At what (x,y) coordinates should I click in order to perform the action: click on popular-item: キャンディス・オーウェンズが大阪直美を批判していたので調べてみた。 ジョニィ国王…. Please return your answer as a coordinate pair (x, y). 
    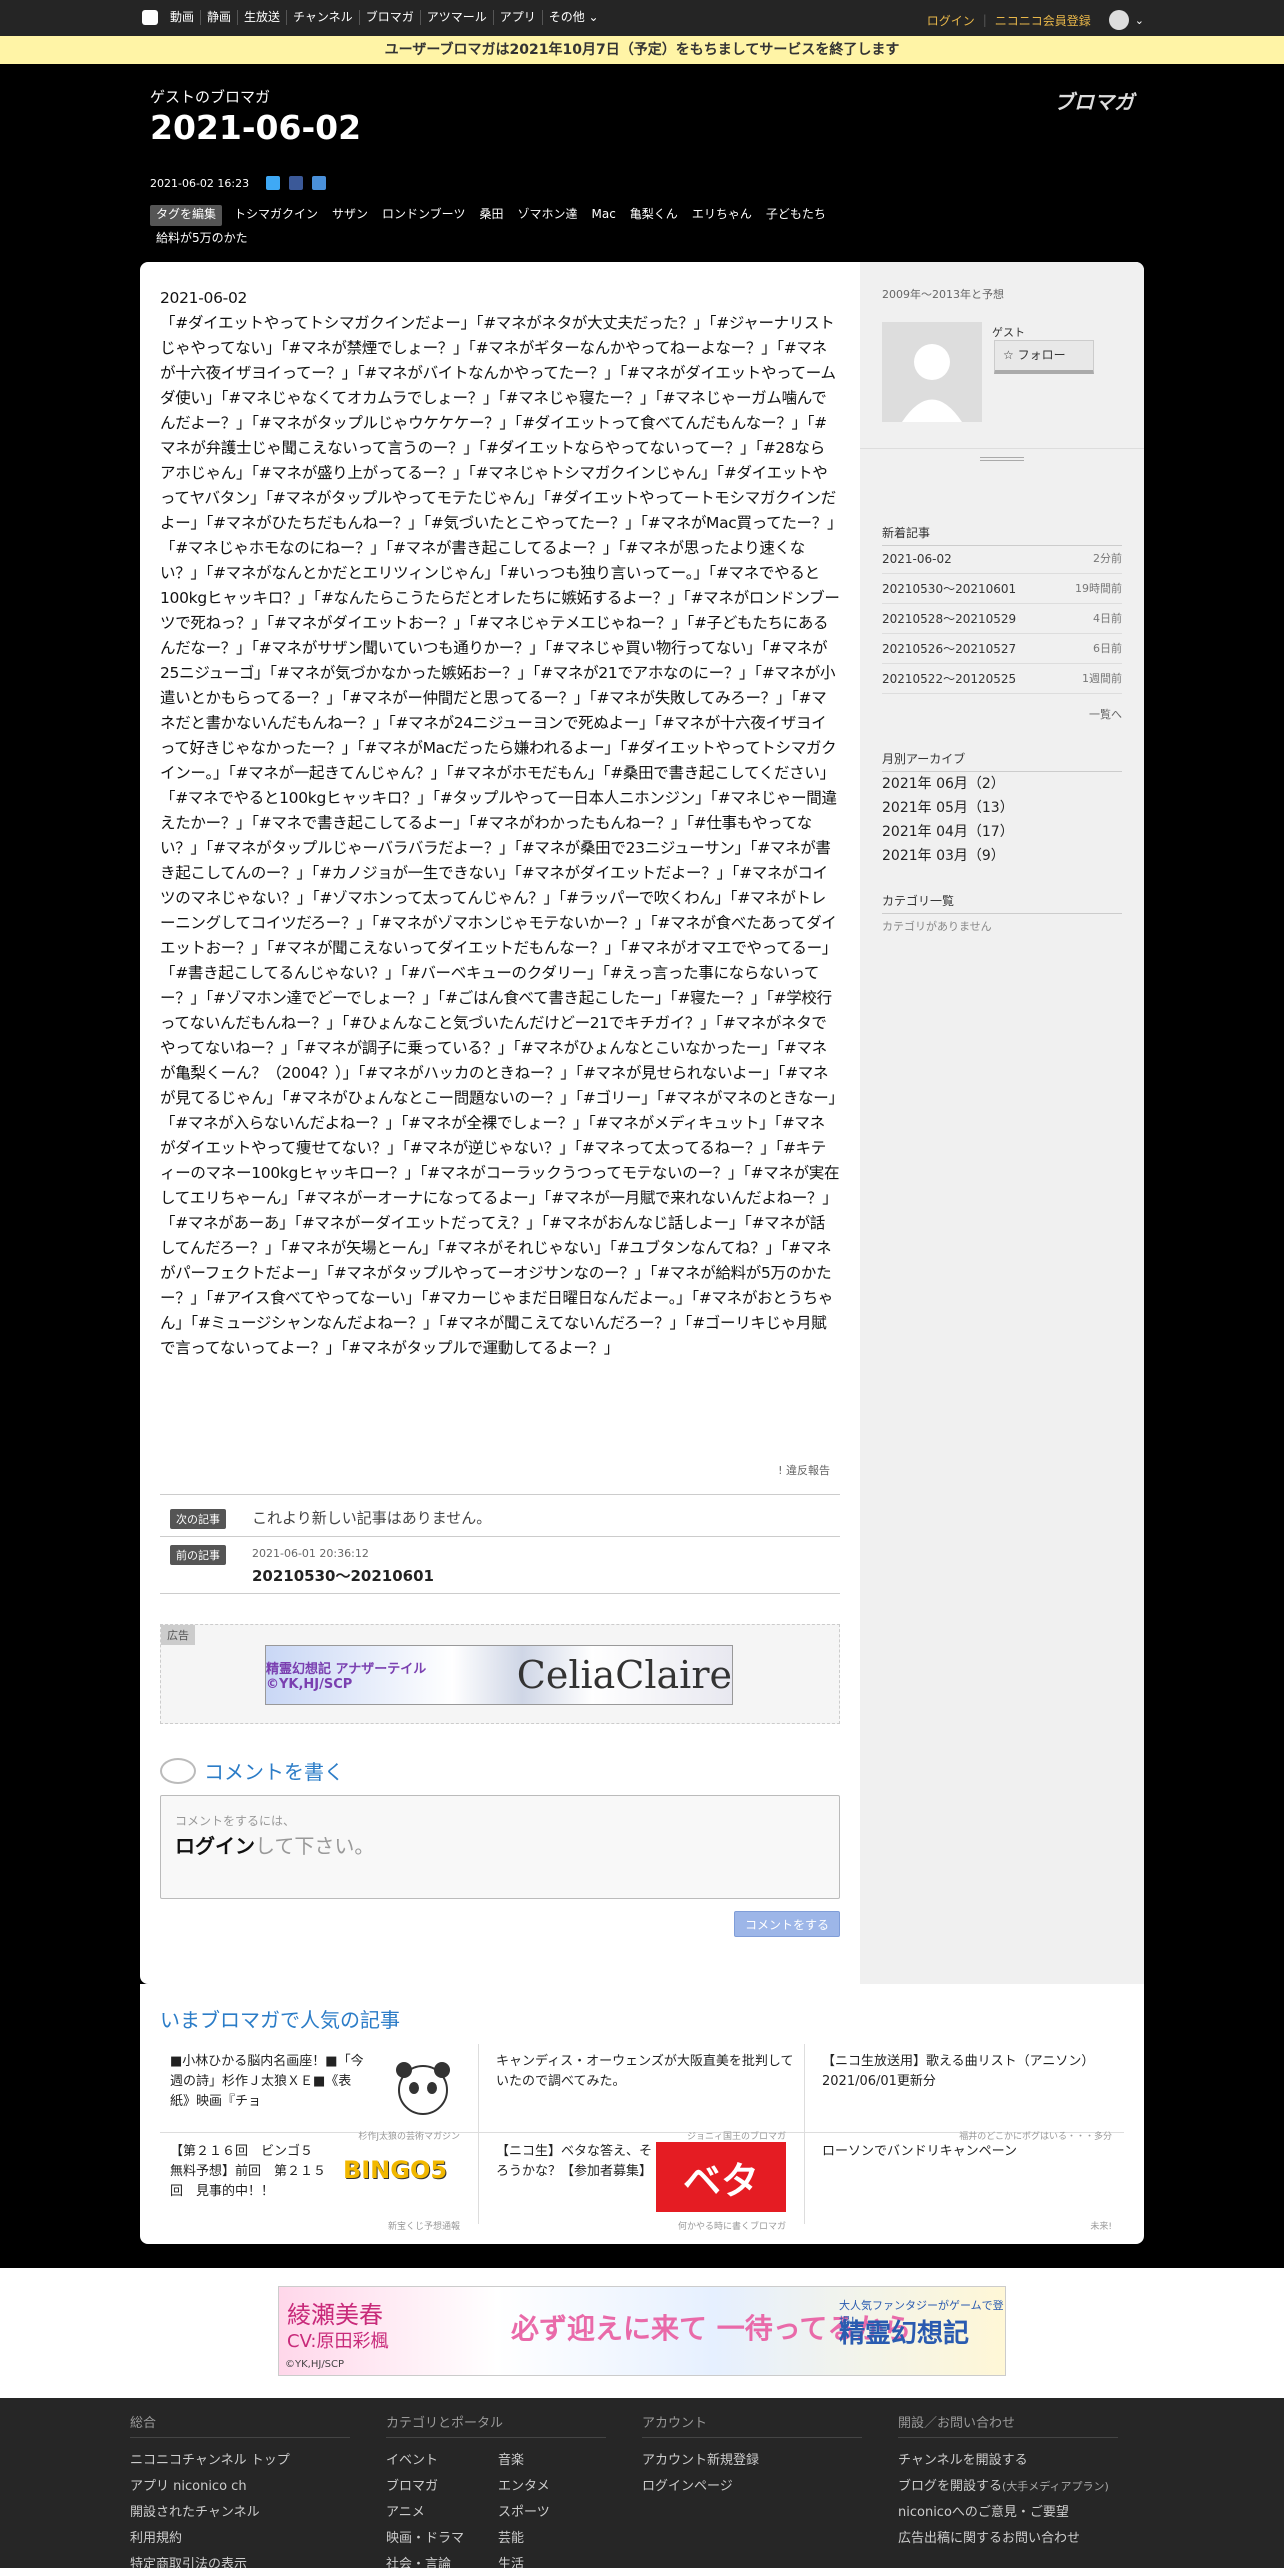
    Looking at the image, I should click on (641, 2097).